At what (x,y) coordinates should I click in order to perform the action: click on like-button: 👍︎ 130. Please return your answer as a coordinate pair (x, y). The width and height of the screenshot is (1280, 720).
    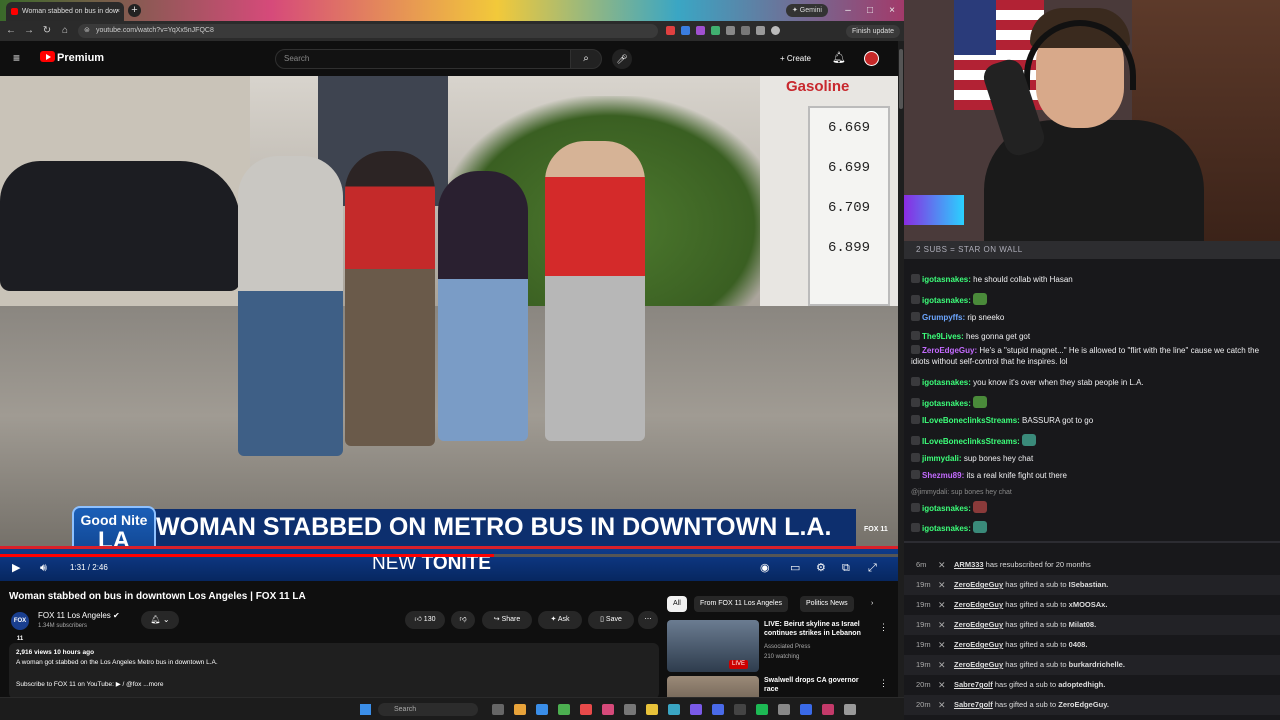
    Looking at the image, I should click on (425, 620).